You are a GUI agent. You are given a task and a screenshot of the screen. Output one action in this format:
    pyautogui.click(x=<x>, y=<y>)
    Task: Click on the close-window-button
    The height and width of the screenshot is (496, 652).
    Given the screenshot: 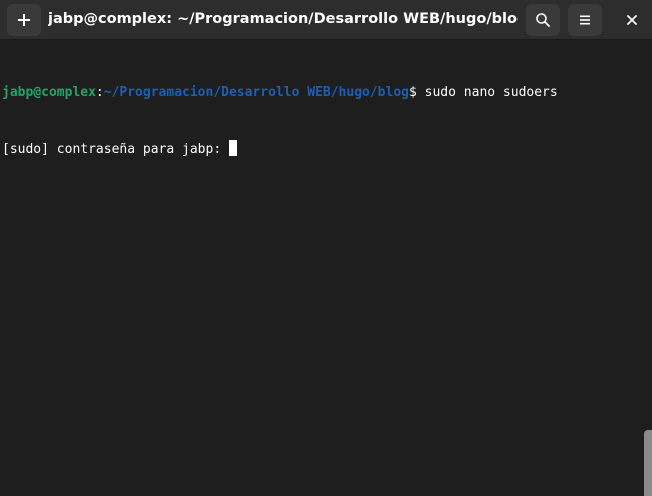 What is the action you would take?
    pyautogui.click(x=632, y=20)
    